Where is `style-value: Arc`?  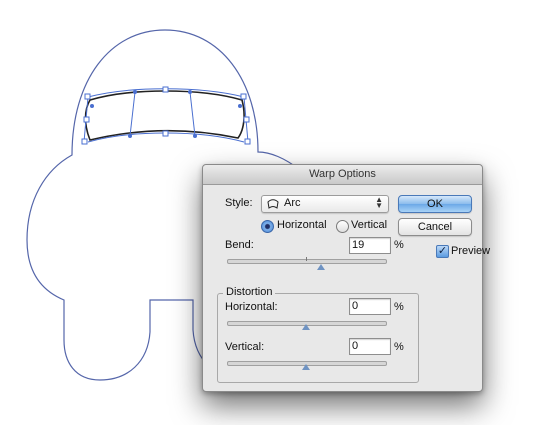 style-value: Arc is located at coordinates (292, 203).